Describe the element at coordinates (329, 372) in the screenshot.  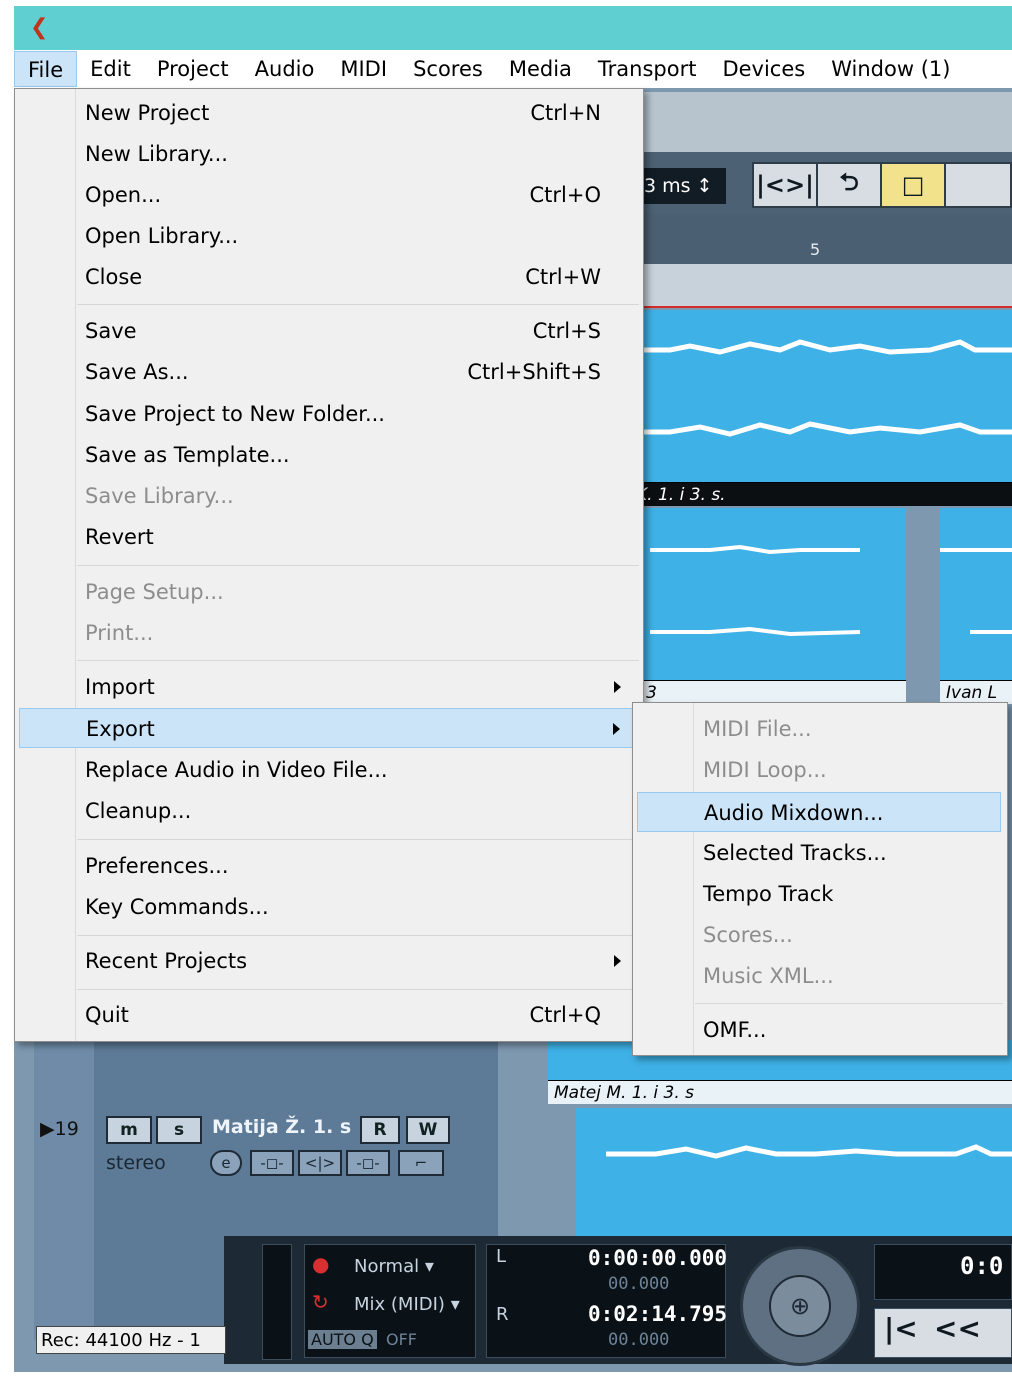
I see `menu-item-save-as: Save As... Ctrl+Shift+S` at that location.